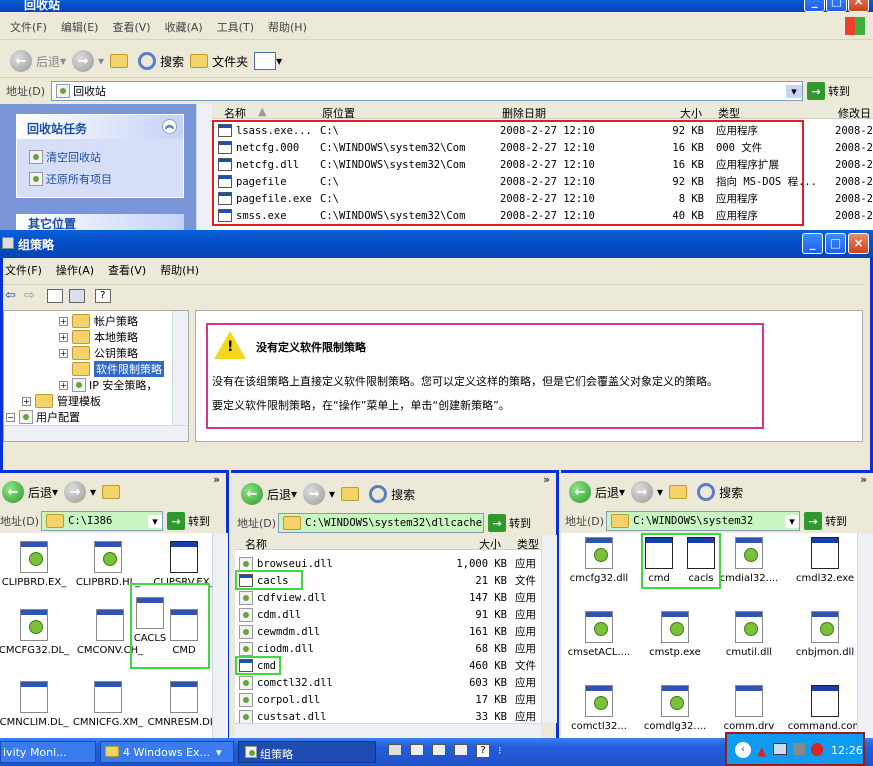 The height and width of the screenshot is (766, 873). What do you see at coordinates (188, 521) in the screenshot?
I see `pane1-go-button: → 转到` at bounding box center [188, 521].